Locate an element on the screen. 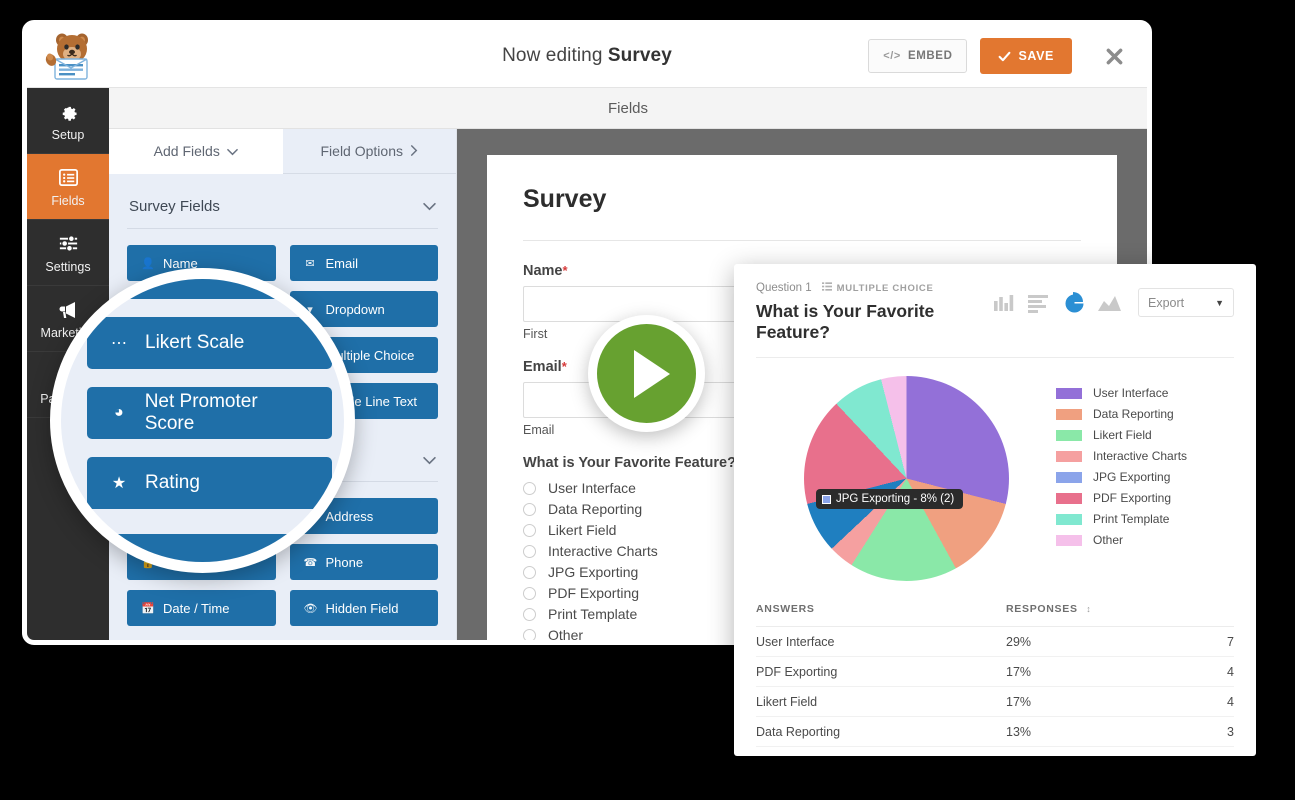 This screenshot has height=800, width=1295. legend-item: User Interface is located at coordinates (1121, 393).